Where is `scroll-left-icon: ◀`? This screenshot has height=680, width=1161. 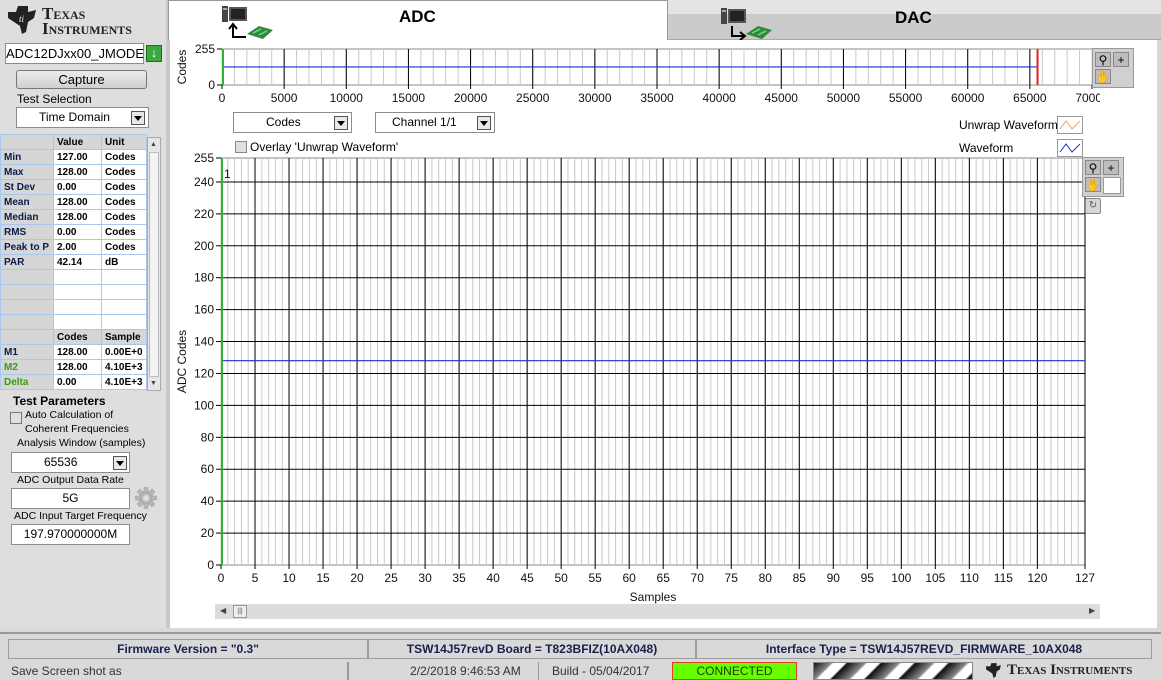 scroll-left-icon: ◀ is located at coordinates (223, 610).